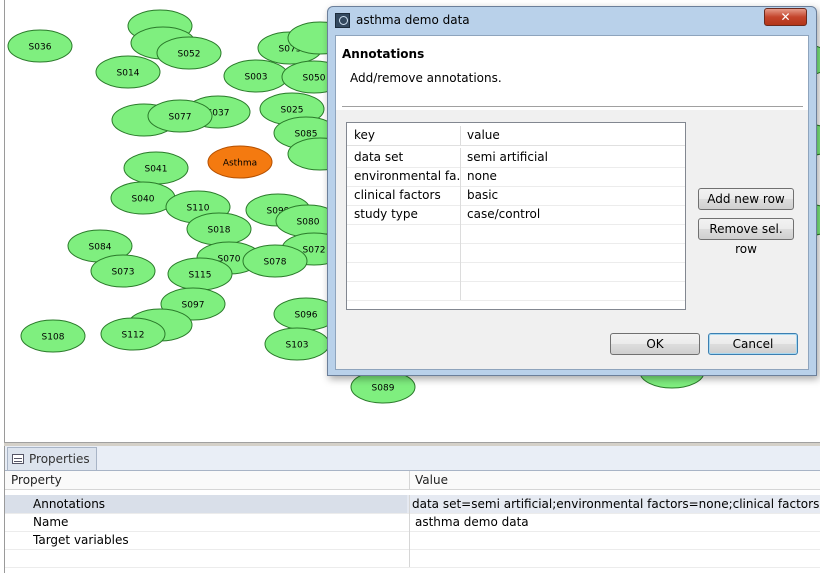  I want to click on node-label: S115, so click(200, 276).